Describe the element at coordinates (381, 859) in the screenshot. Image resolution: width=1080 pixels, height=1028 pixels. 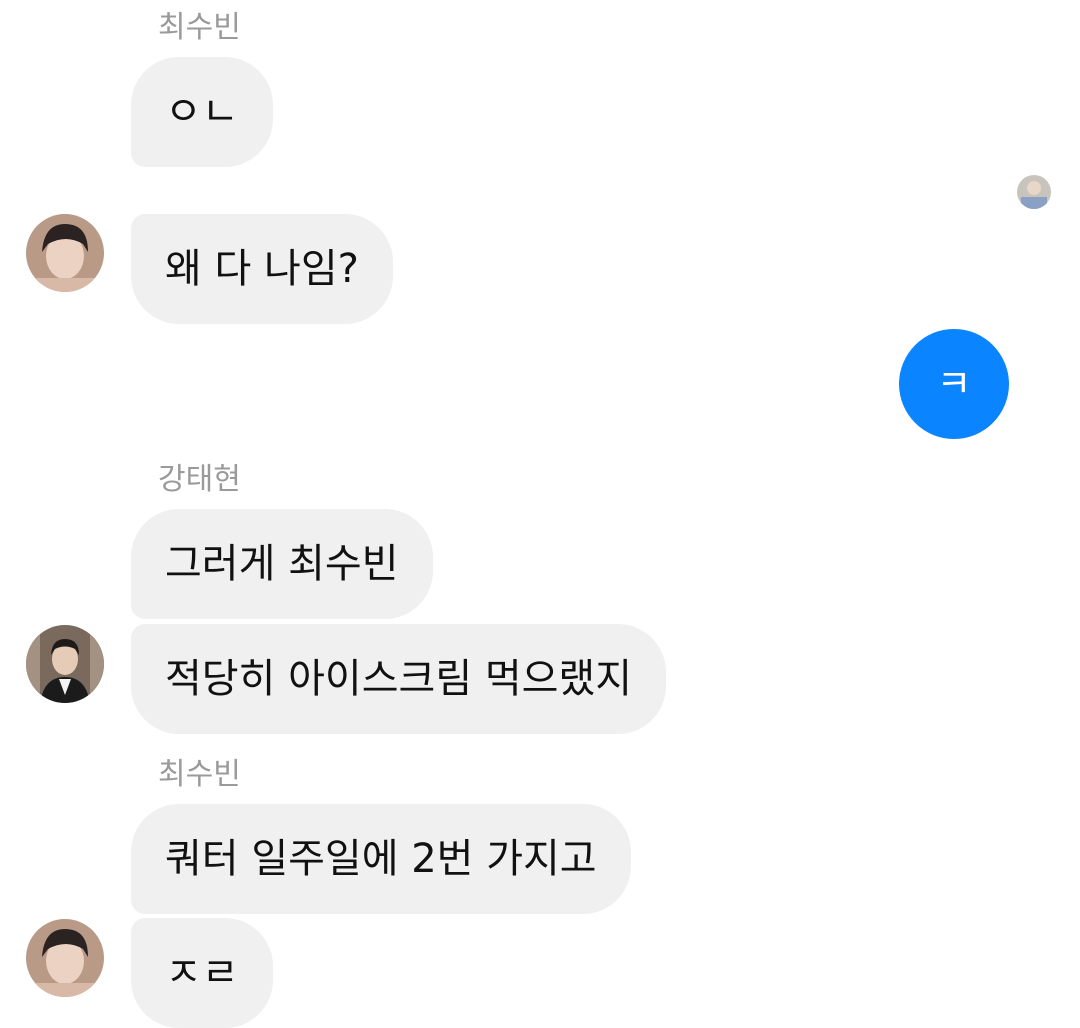
I see `message-bubble: 쿼터 일주일에 2번 가지고` at that location.